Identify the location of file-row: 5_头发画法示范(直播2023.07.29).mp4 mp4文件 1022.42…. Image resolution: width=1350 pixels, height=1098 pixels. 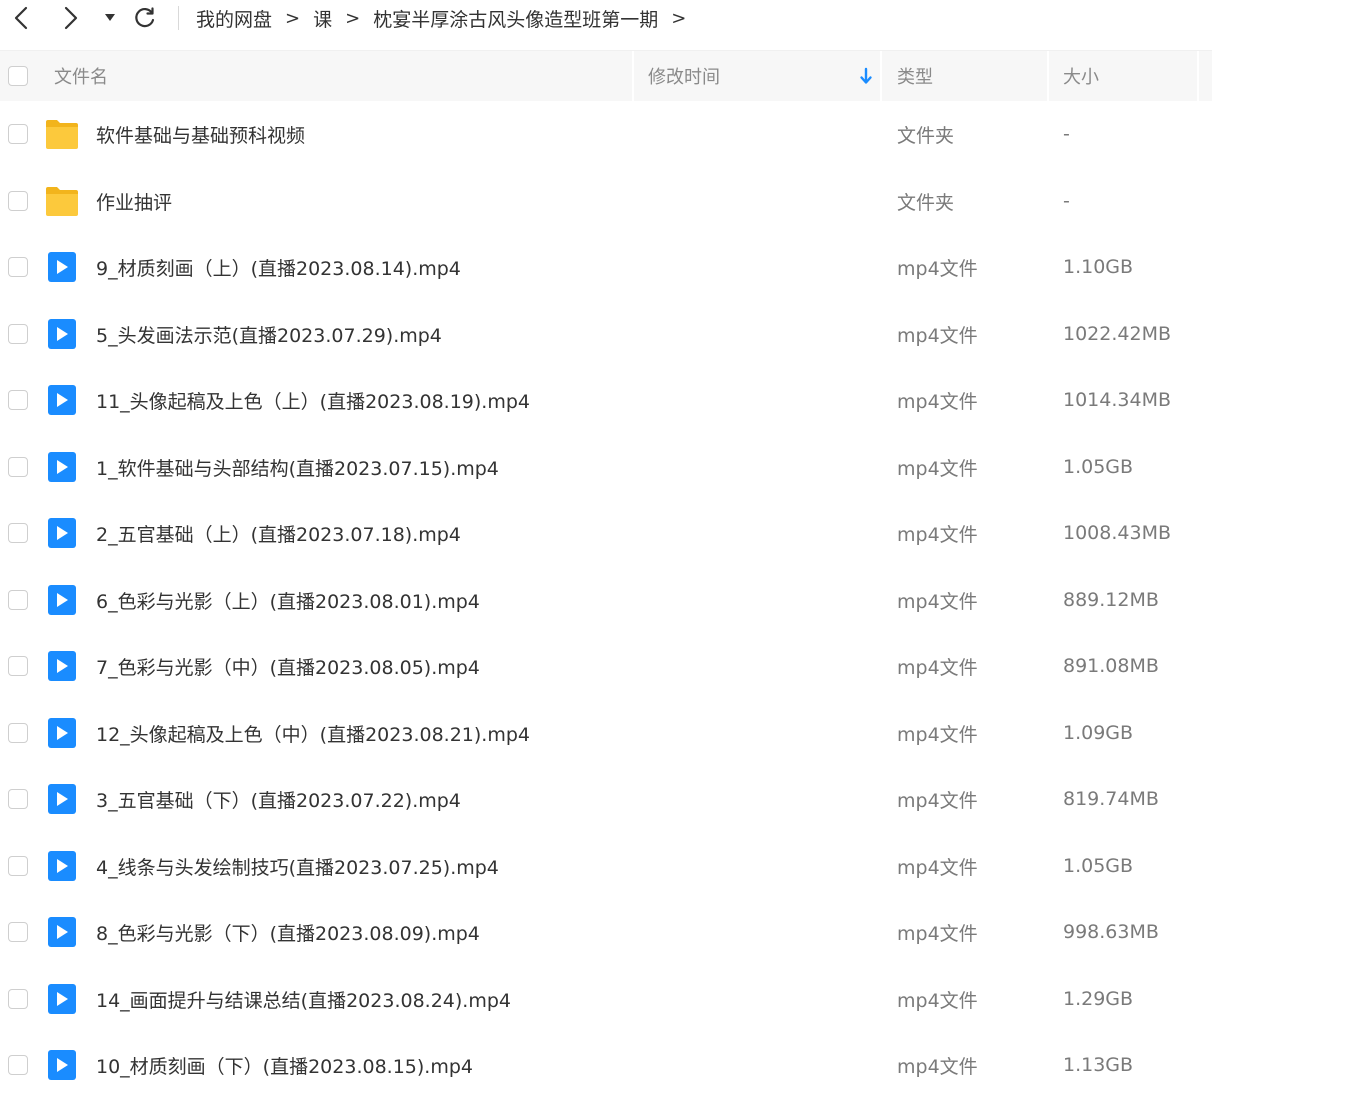
(606, 334).